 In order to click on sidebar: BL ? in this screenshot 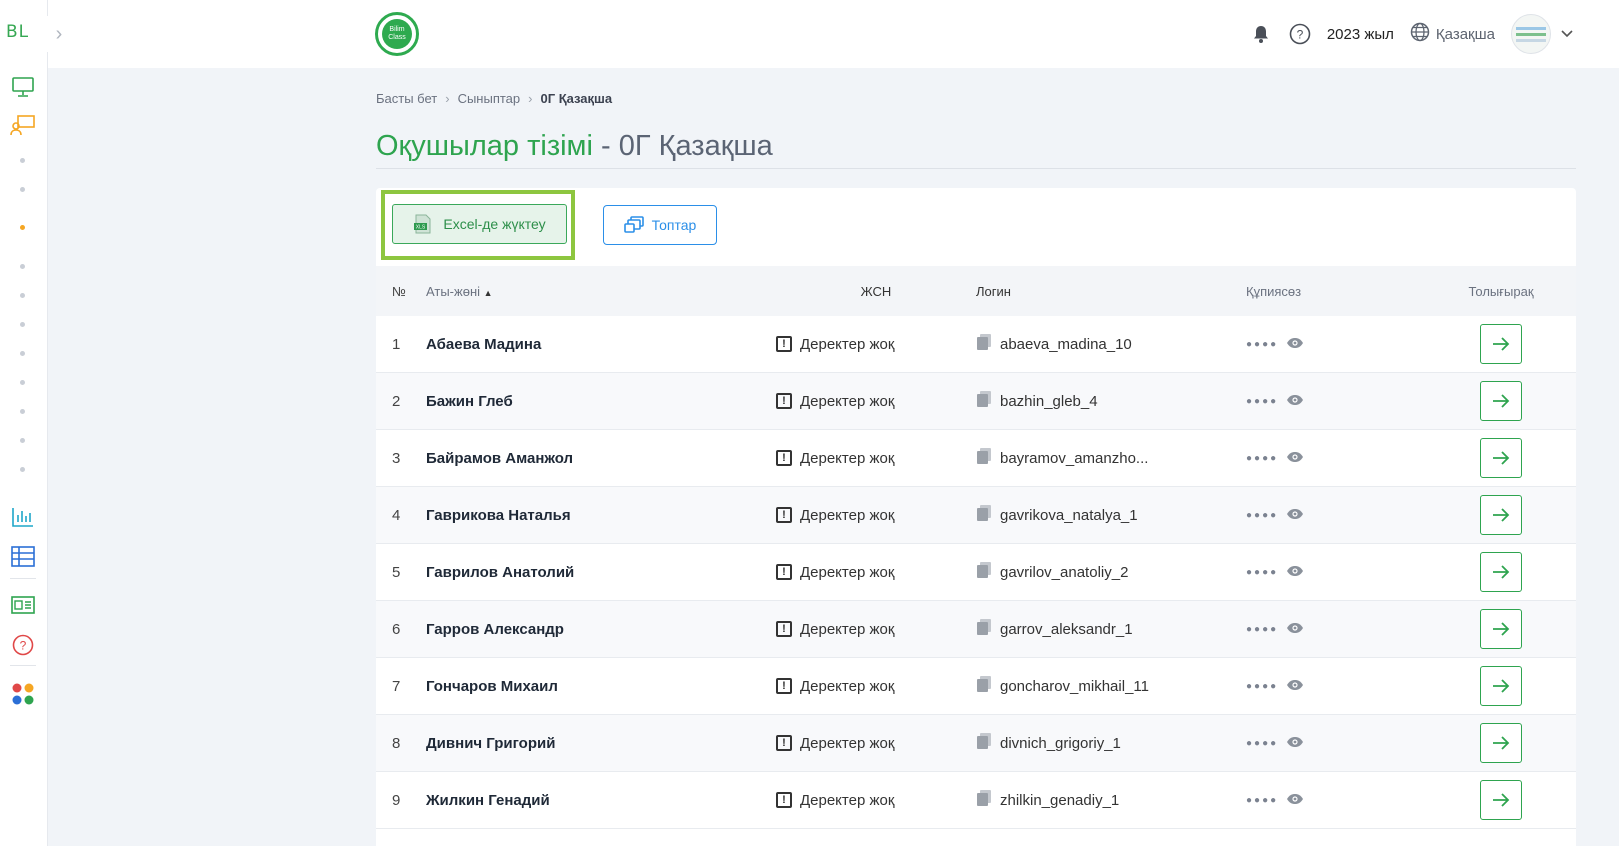, I will do `click(24, 423)`.